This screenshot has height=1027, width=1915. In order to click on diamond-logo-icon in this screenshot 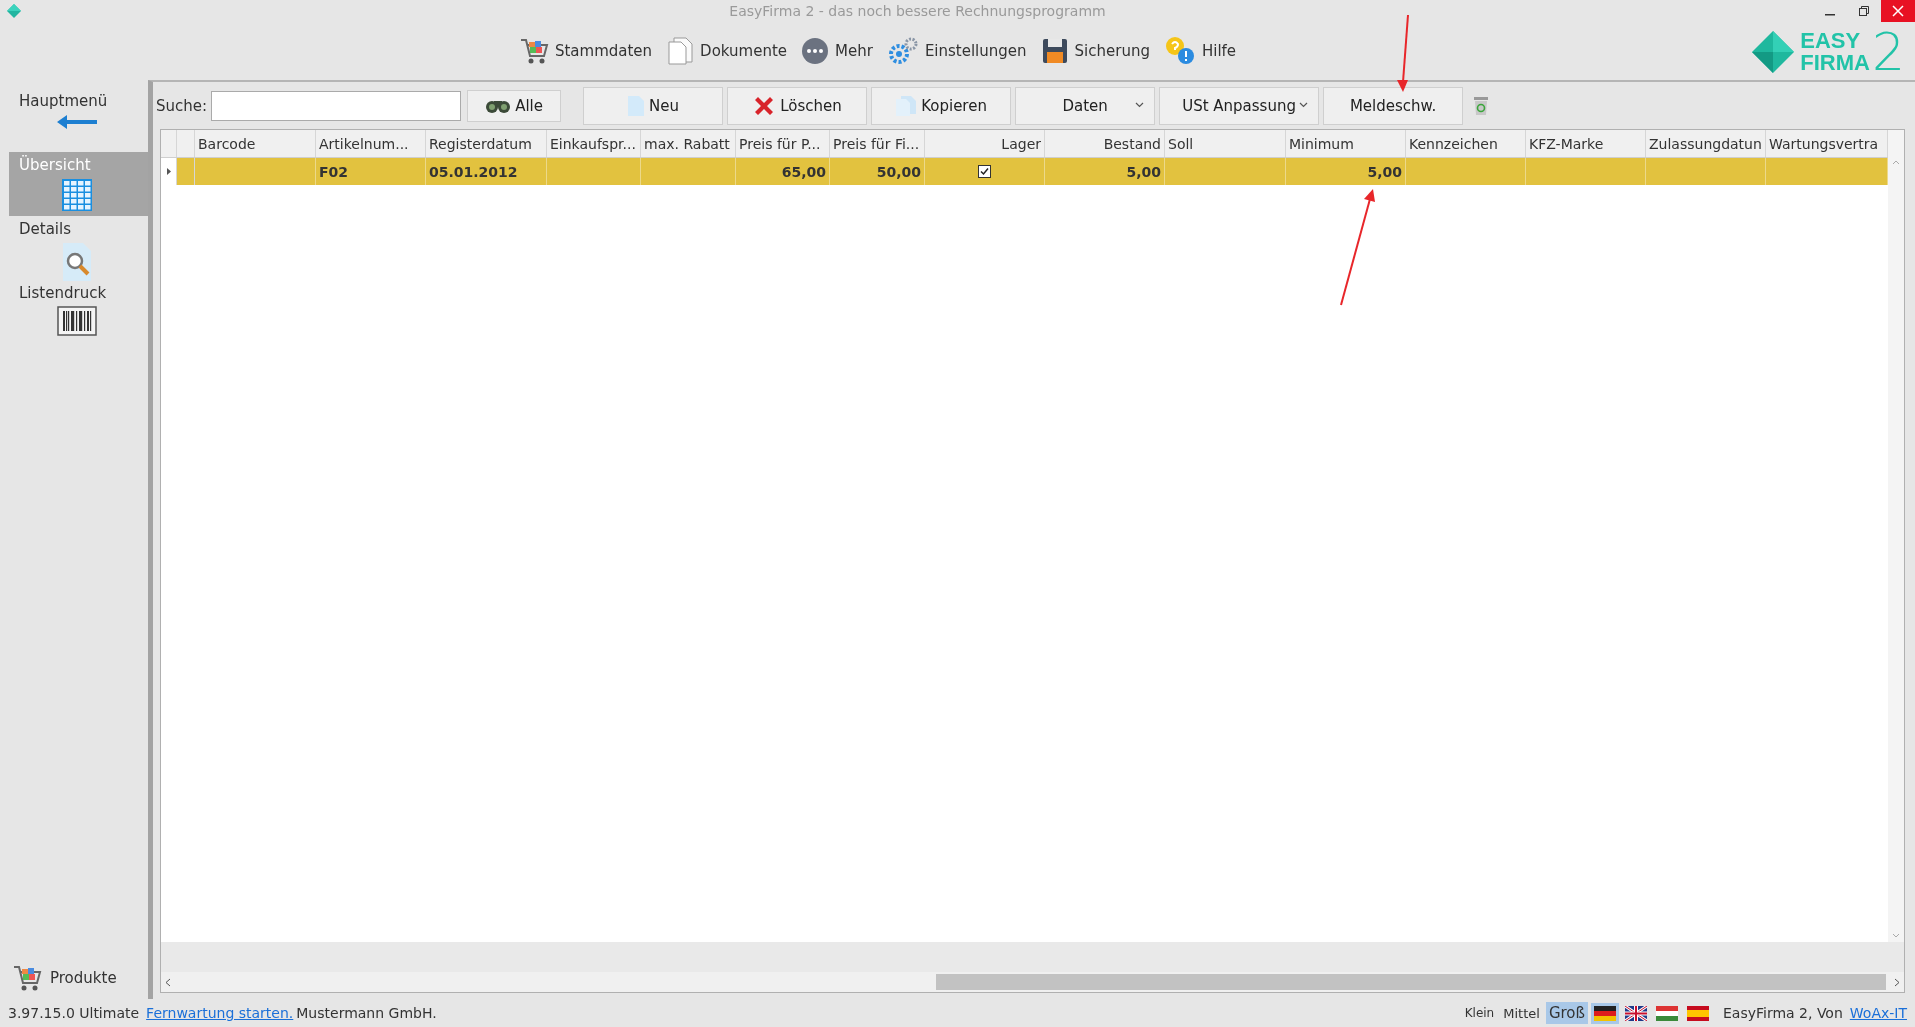, I will do `click(1773, 52)`.